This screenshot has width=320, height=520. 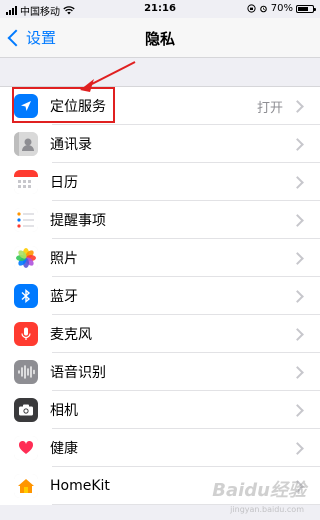 I want to click on list-item-label: 通讯录, so click(x=71, y=145).